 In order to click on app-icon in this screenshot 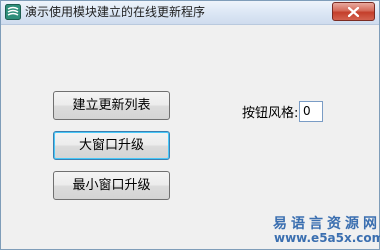, I will do `click(13, 12)`.